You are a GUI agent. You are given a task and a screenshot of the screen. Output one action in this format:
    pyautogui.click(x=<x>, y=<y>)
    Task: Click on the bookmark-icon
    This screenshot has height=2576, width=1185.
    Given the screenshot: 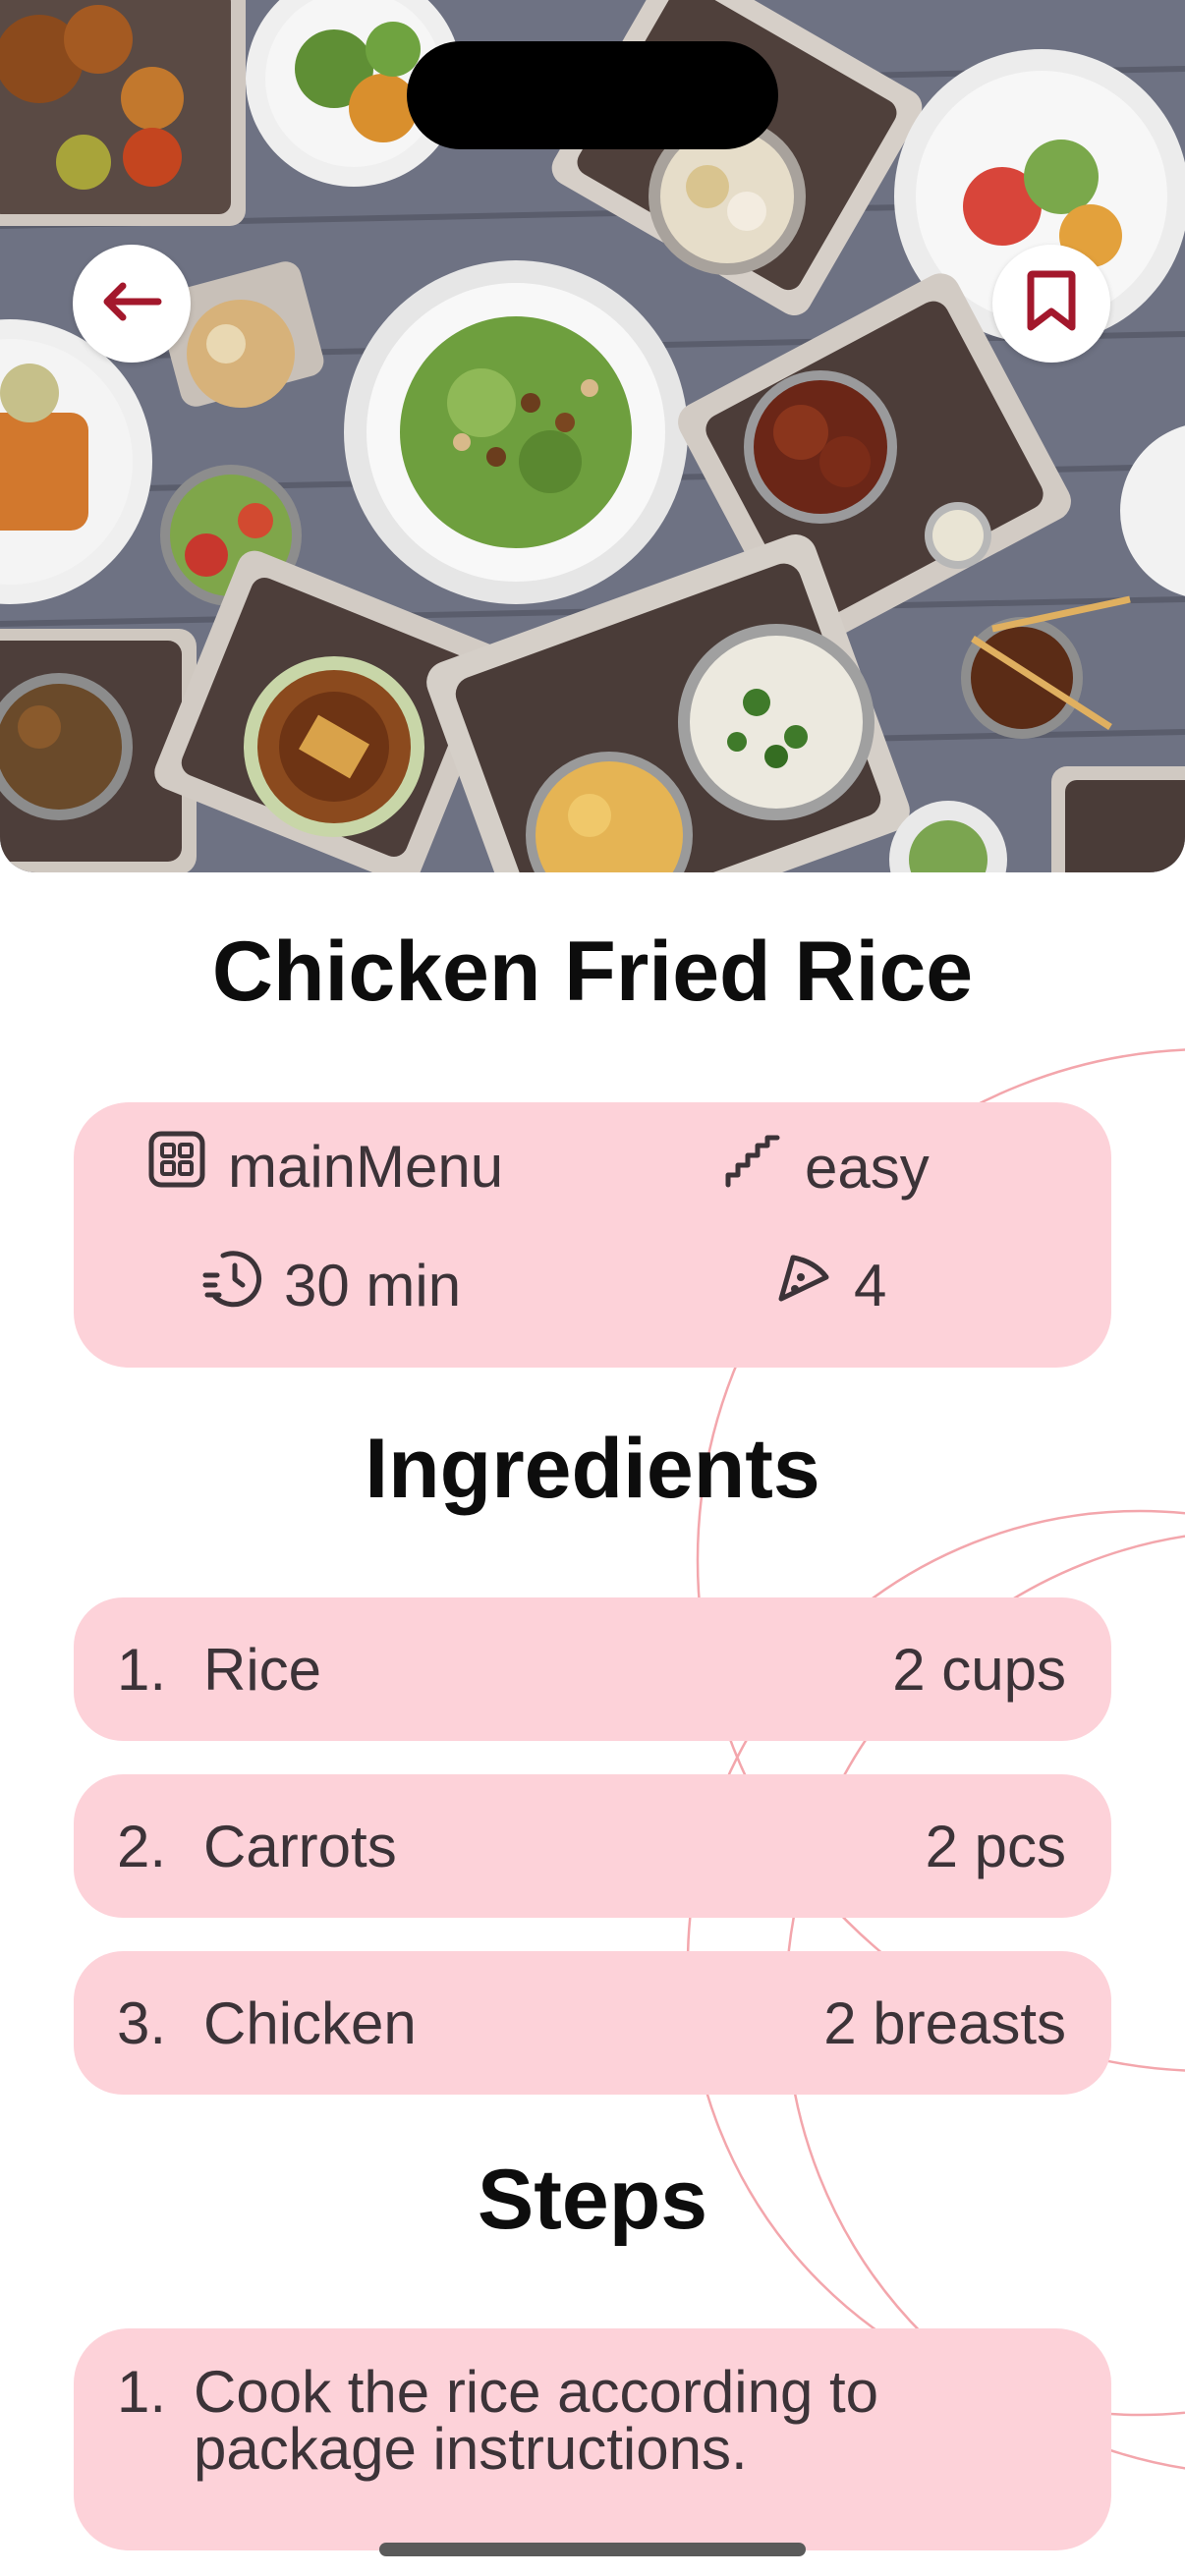 What is the action you would take?
    pyautogui.click(x=1052, y=304)
    